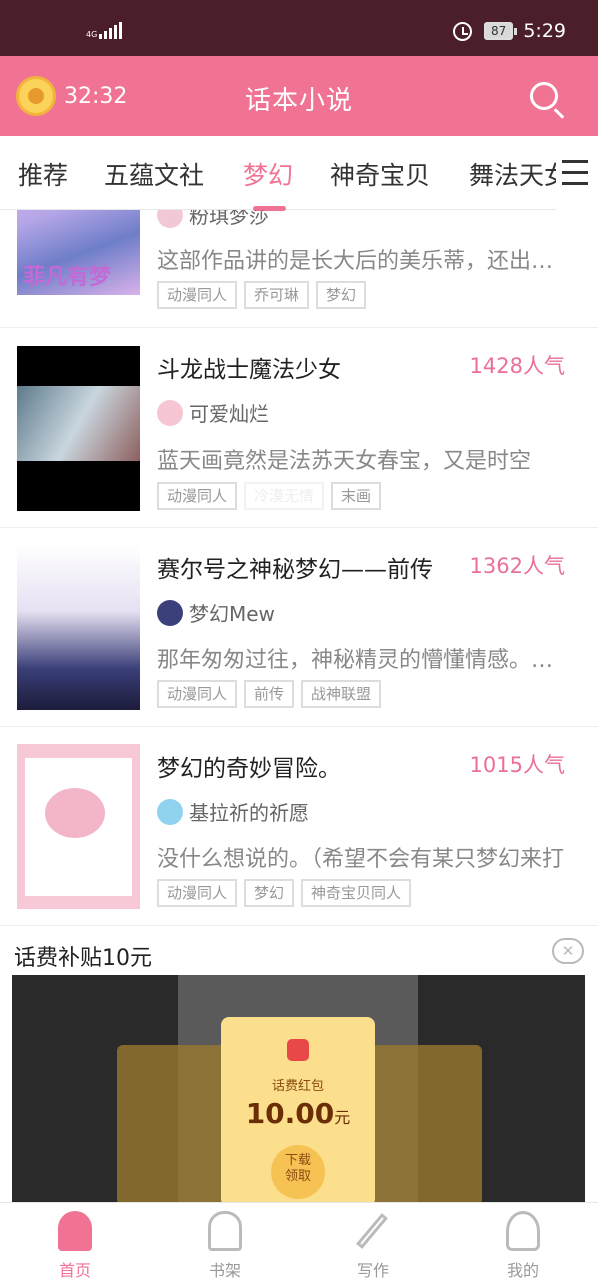 The height and width of the screenshot is (1281, 598). Describe the element at coordinates (364, 660) in the screenshot. I see `book-description: 那年匆匆过往，神秘精灵的懵懂情感。那年` at that location.